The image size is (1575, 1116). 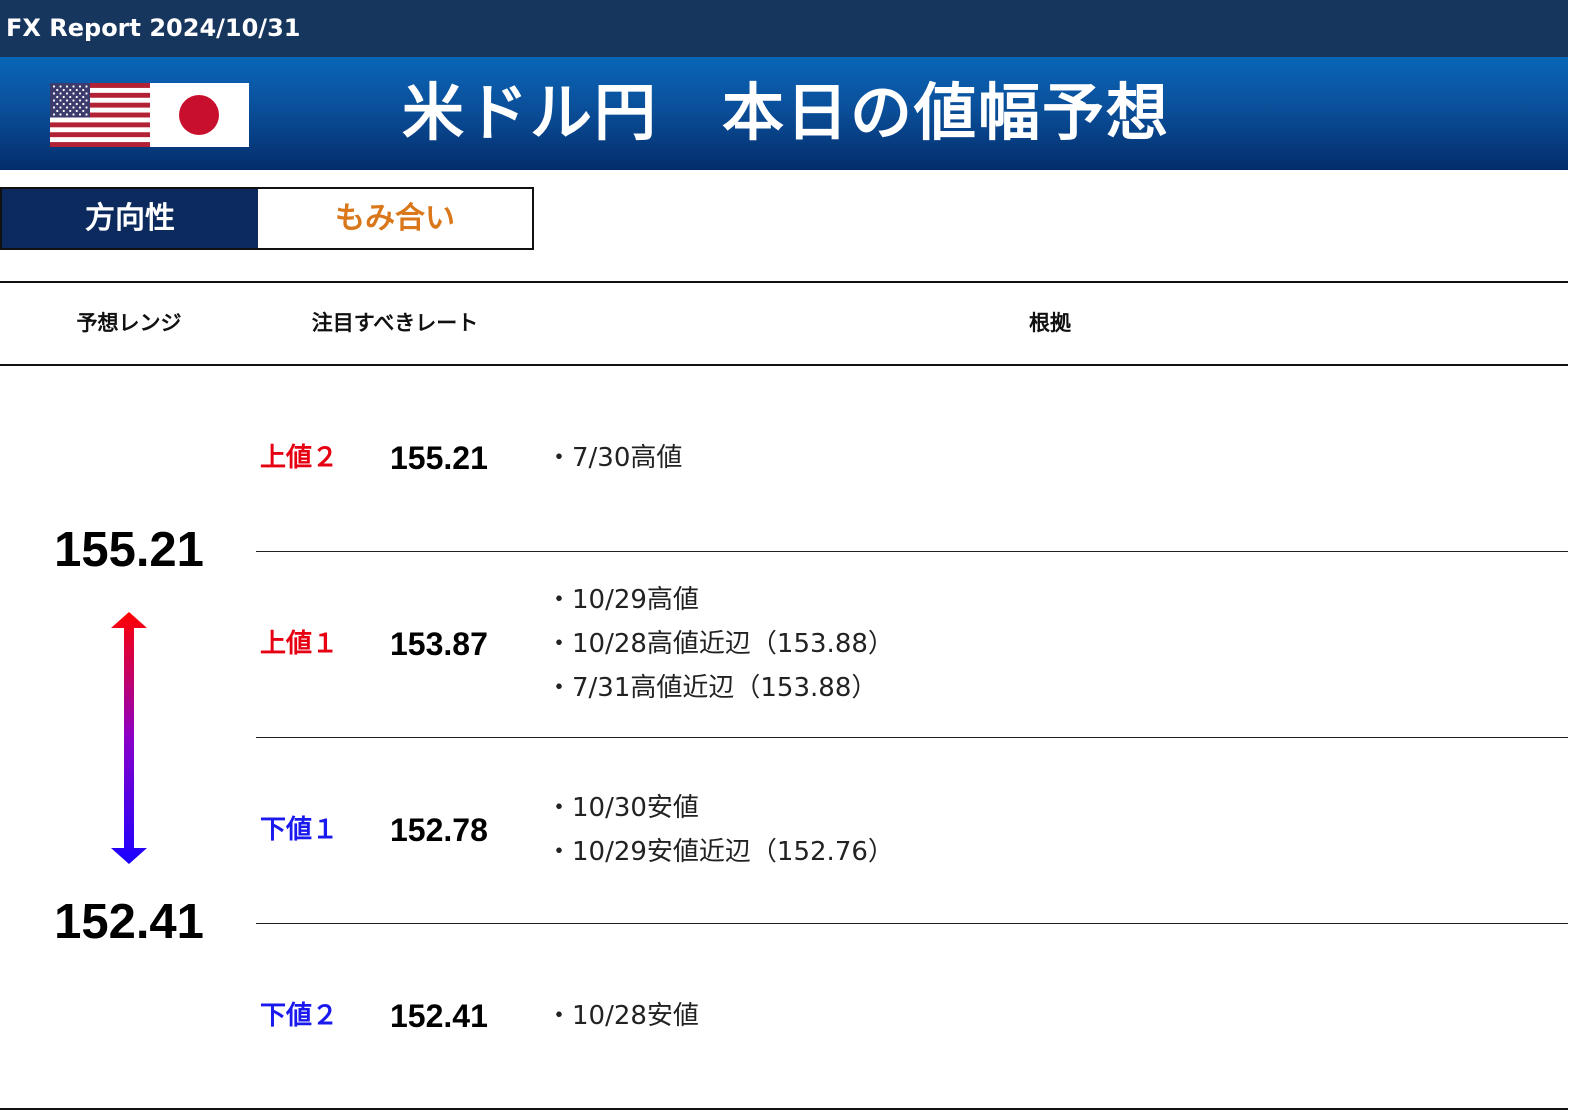 What do you see at coordinates (622, 600) in the screenshot?
I see `reason-item: ・10/29高値` at bounding box center [622, 600].